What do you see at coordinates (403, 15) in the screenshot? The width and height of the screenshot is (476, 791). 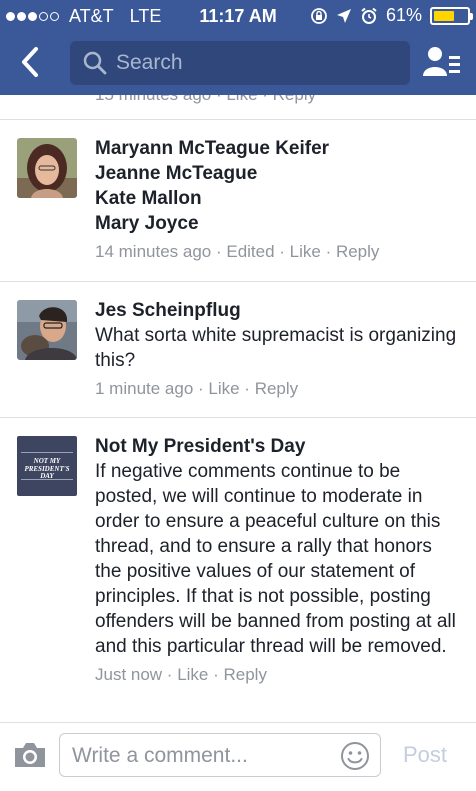 I see `battery-percent: 61%` at bounding box center [403, 15].